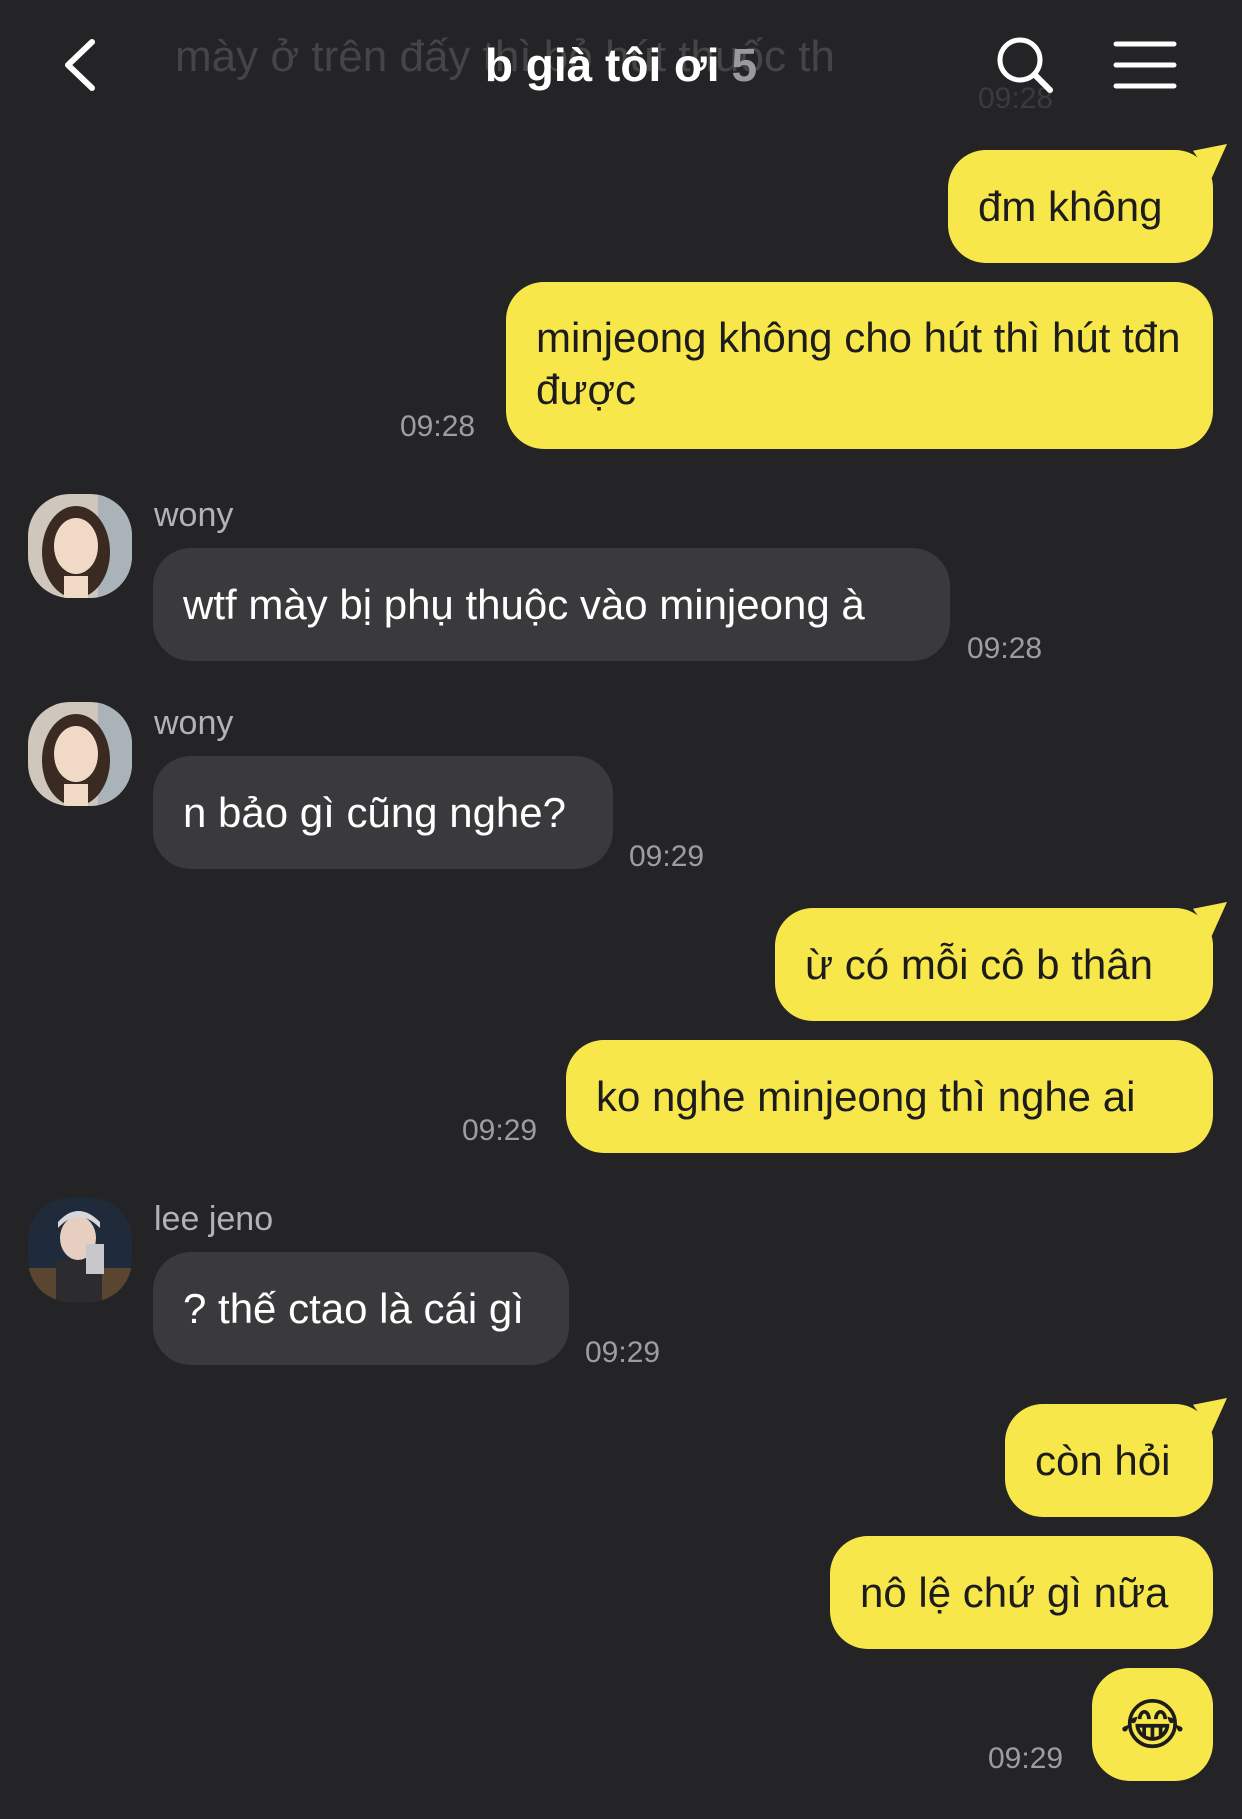 The height and width of the screenshot is (1819, 1242). I want to click on incoming-message-bubble: ? thế ctao là cái gì, so click(361, 1308).